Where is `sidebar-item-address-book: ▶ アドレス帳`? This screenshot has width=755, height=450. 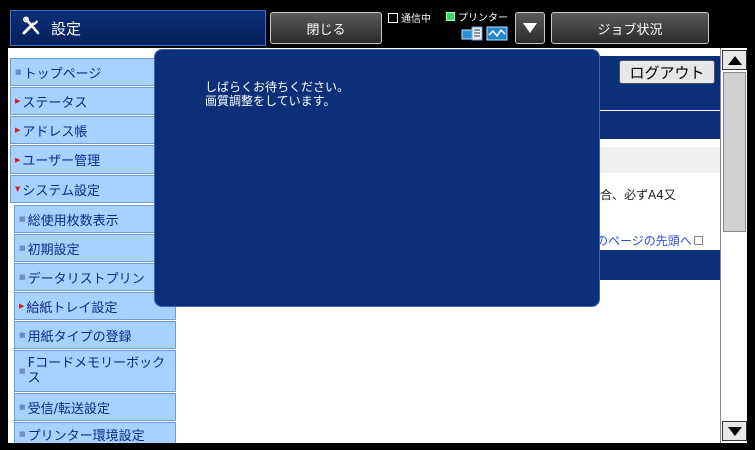
sidebar-item-address-book: ▶ アドレス帳 is located at coordinates (93, 130).